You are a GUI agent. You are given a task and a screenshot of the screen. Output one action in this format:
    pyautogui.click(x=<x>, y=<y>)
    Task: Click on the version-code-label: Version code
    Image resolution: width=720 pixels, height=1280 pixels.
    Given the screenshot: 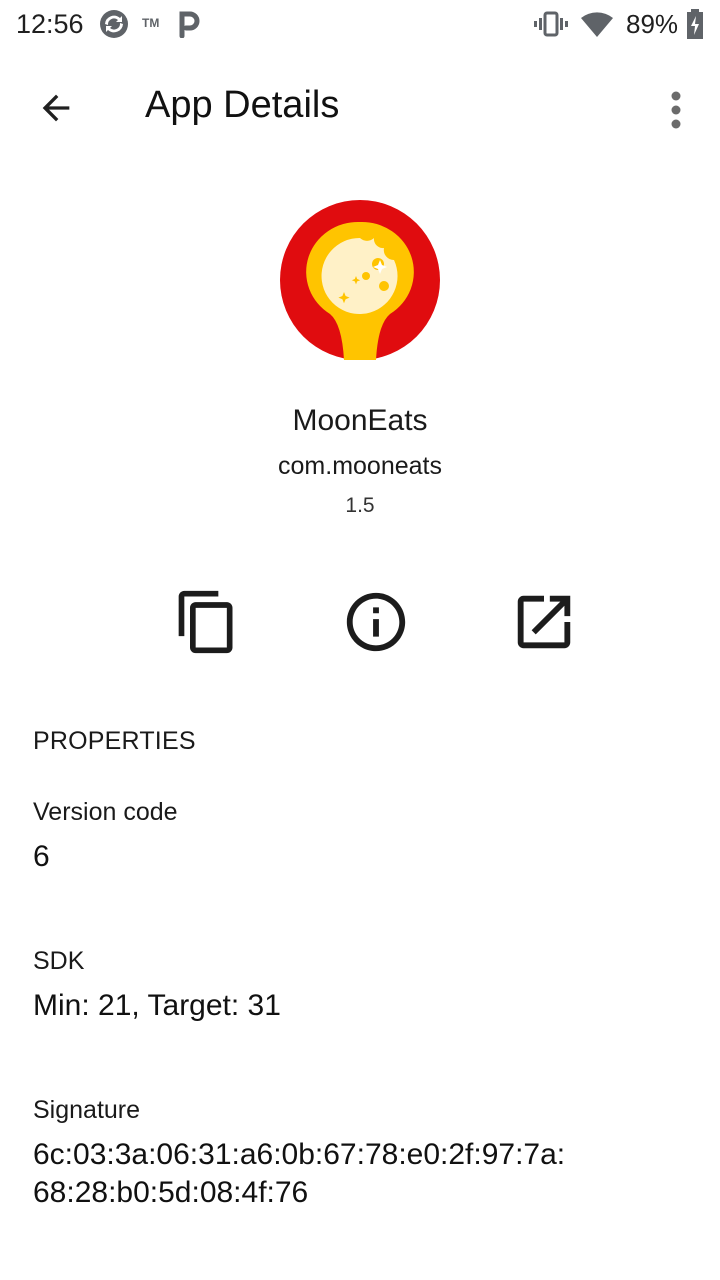 What is the action you would take?
    pyautogui.click(x=105, y=812)
    